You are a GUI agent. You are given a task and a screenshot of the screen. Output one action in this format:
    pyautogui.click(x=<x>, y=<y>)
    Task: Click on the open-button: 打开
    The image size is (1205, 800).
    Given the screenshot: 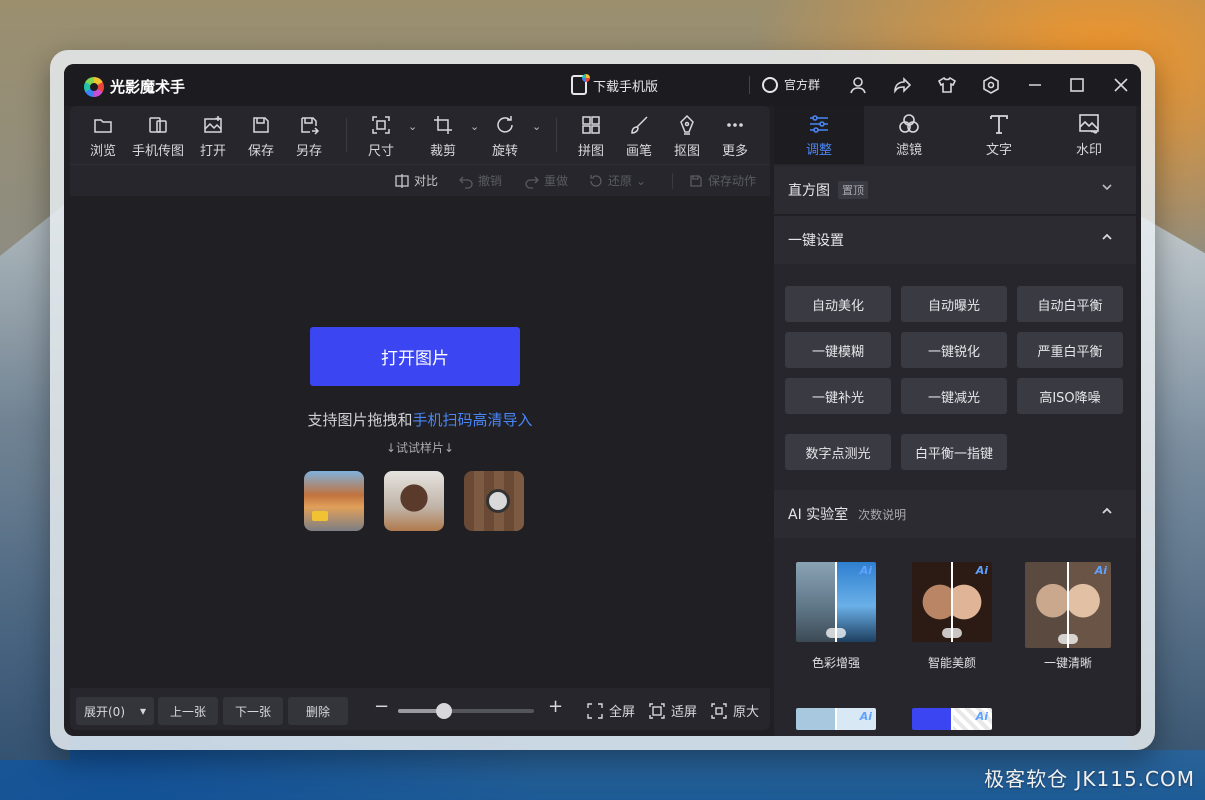 What is the action you would take?
    pyautogui.click(x=213, y=136)
    